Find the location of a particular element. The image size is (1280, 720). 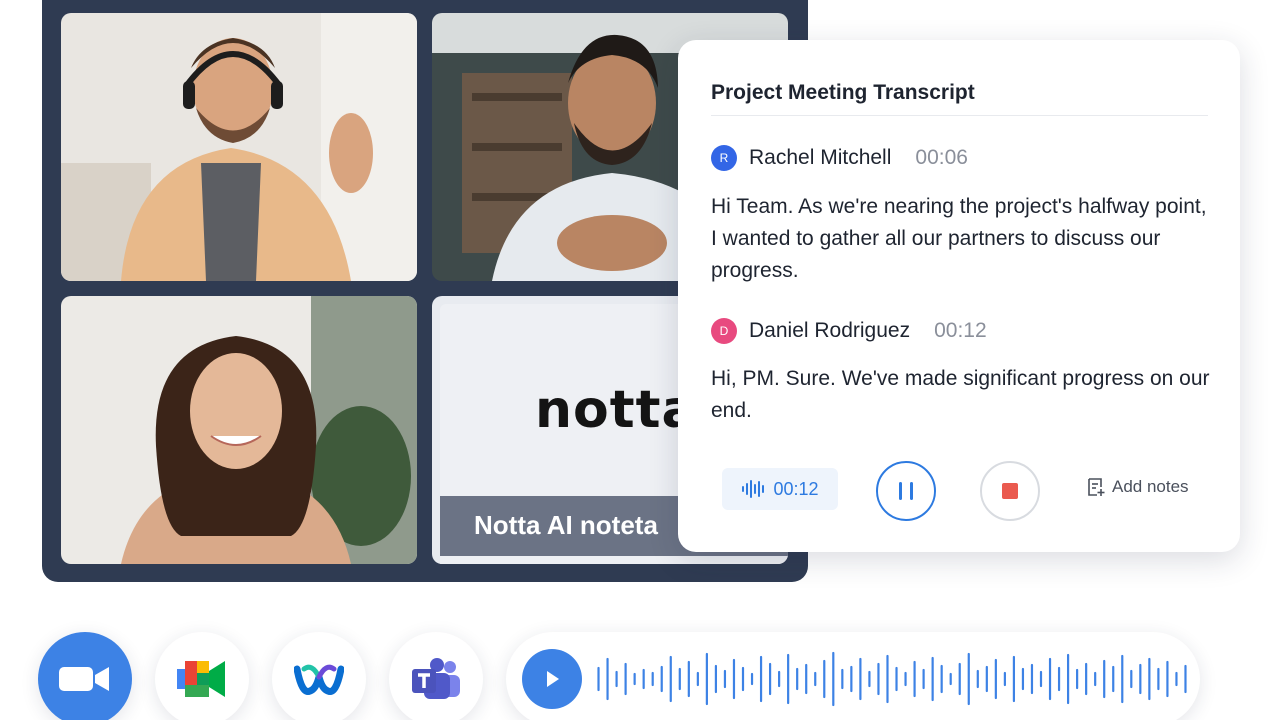

pause-icon is located at coordinates (906, 491).